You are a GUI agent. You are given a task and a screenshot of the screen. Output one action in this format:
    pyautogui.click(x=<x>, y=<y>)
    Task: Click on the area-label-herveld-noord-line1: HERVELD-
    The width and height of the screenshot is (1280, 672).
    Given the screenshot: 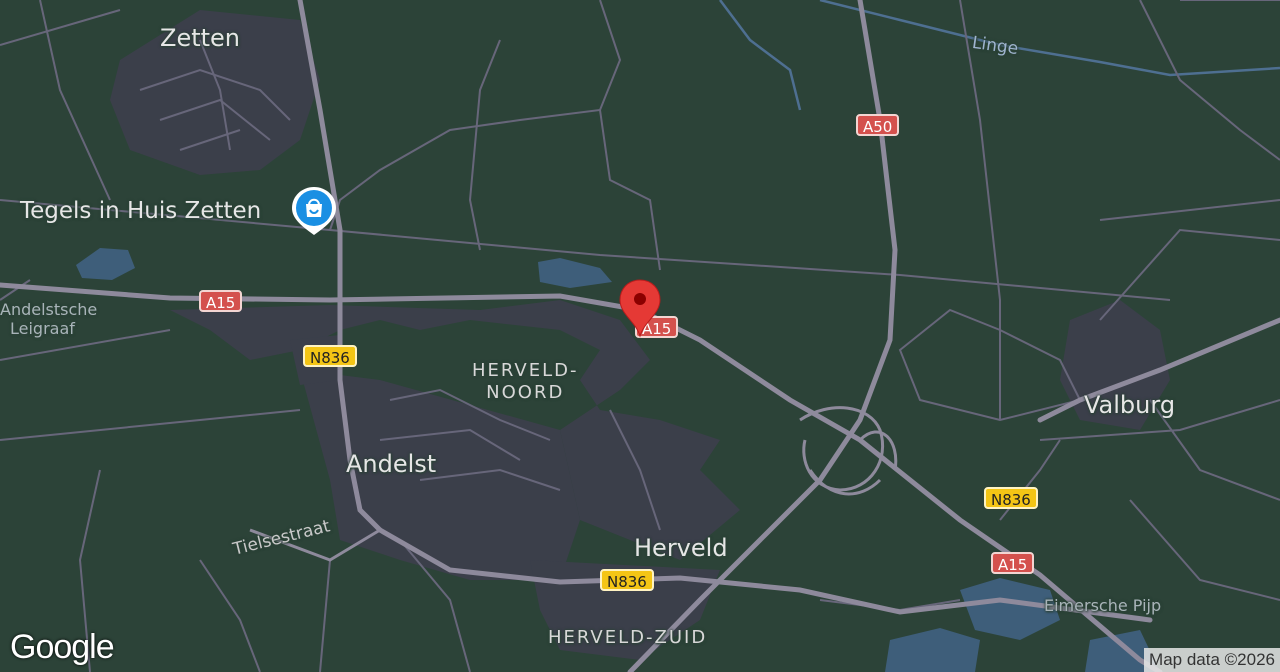 What is the action you would take?
    pyautogui.click(x=525, y=370)
    